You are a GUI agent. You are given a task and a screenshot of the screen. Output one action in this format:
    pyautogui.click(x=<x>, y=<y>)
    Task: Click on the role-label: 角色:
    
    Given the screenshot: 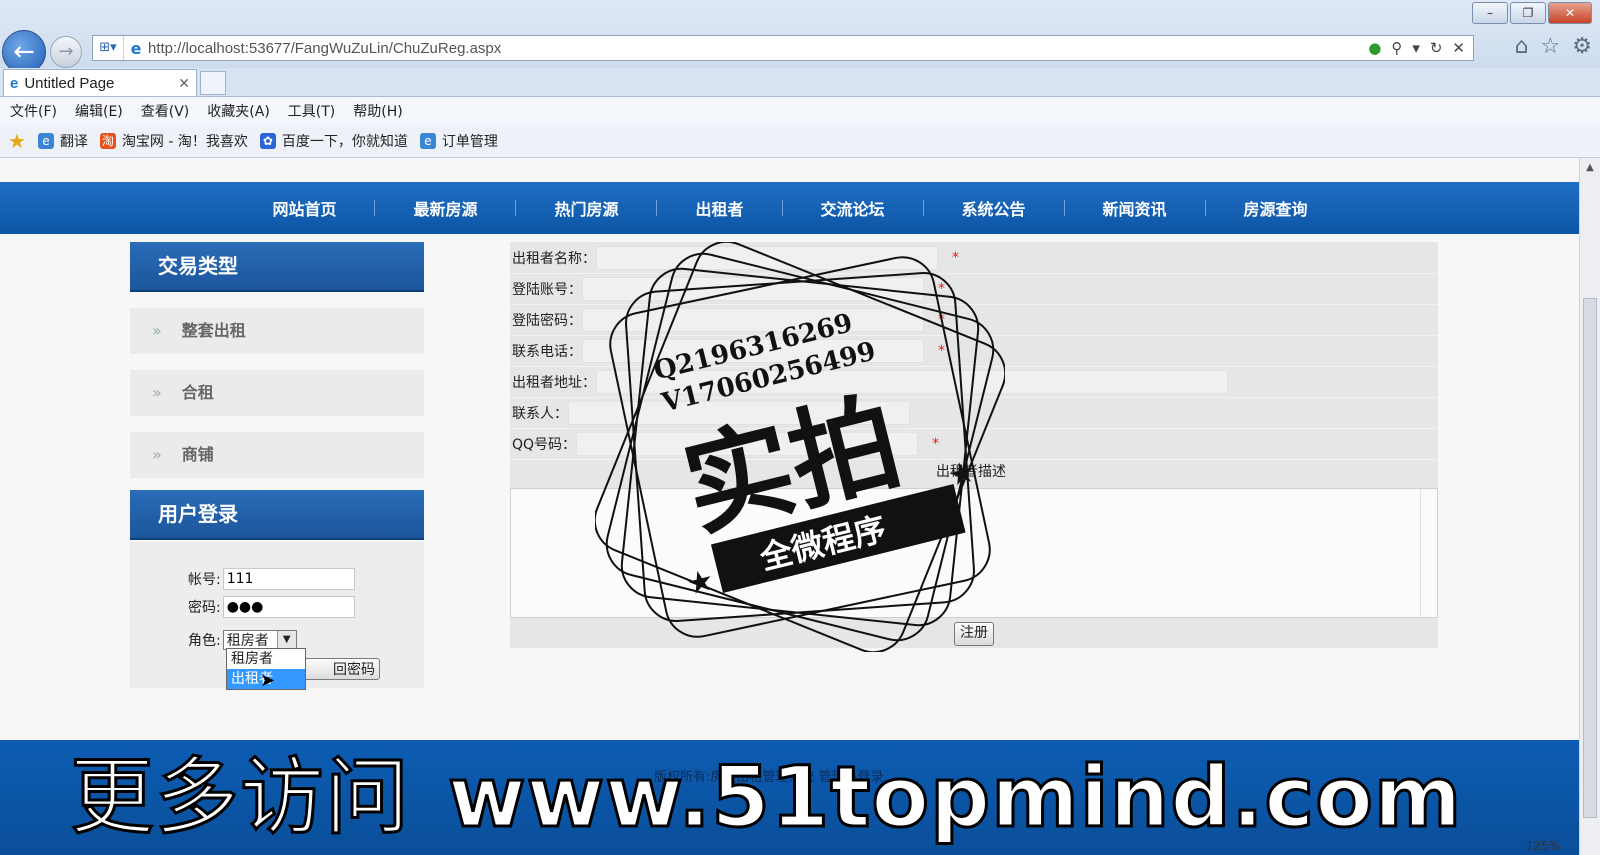 What is the action you would take?
    pyautogui.click(x=204, y=641)
    